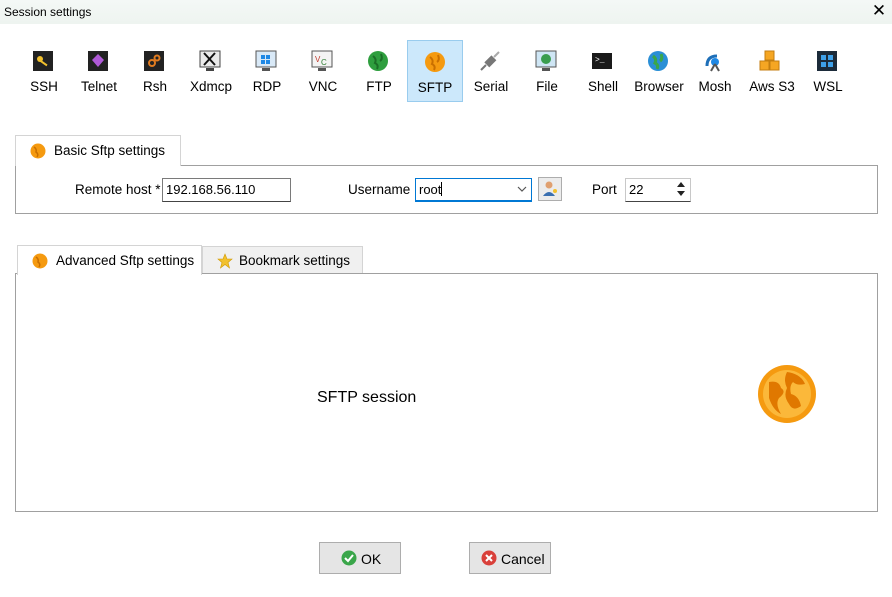 The image size is (892, 597). Describe the element at coordinates (210, 60) in the screenshot. I see `xdmcp-icon` at that location.